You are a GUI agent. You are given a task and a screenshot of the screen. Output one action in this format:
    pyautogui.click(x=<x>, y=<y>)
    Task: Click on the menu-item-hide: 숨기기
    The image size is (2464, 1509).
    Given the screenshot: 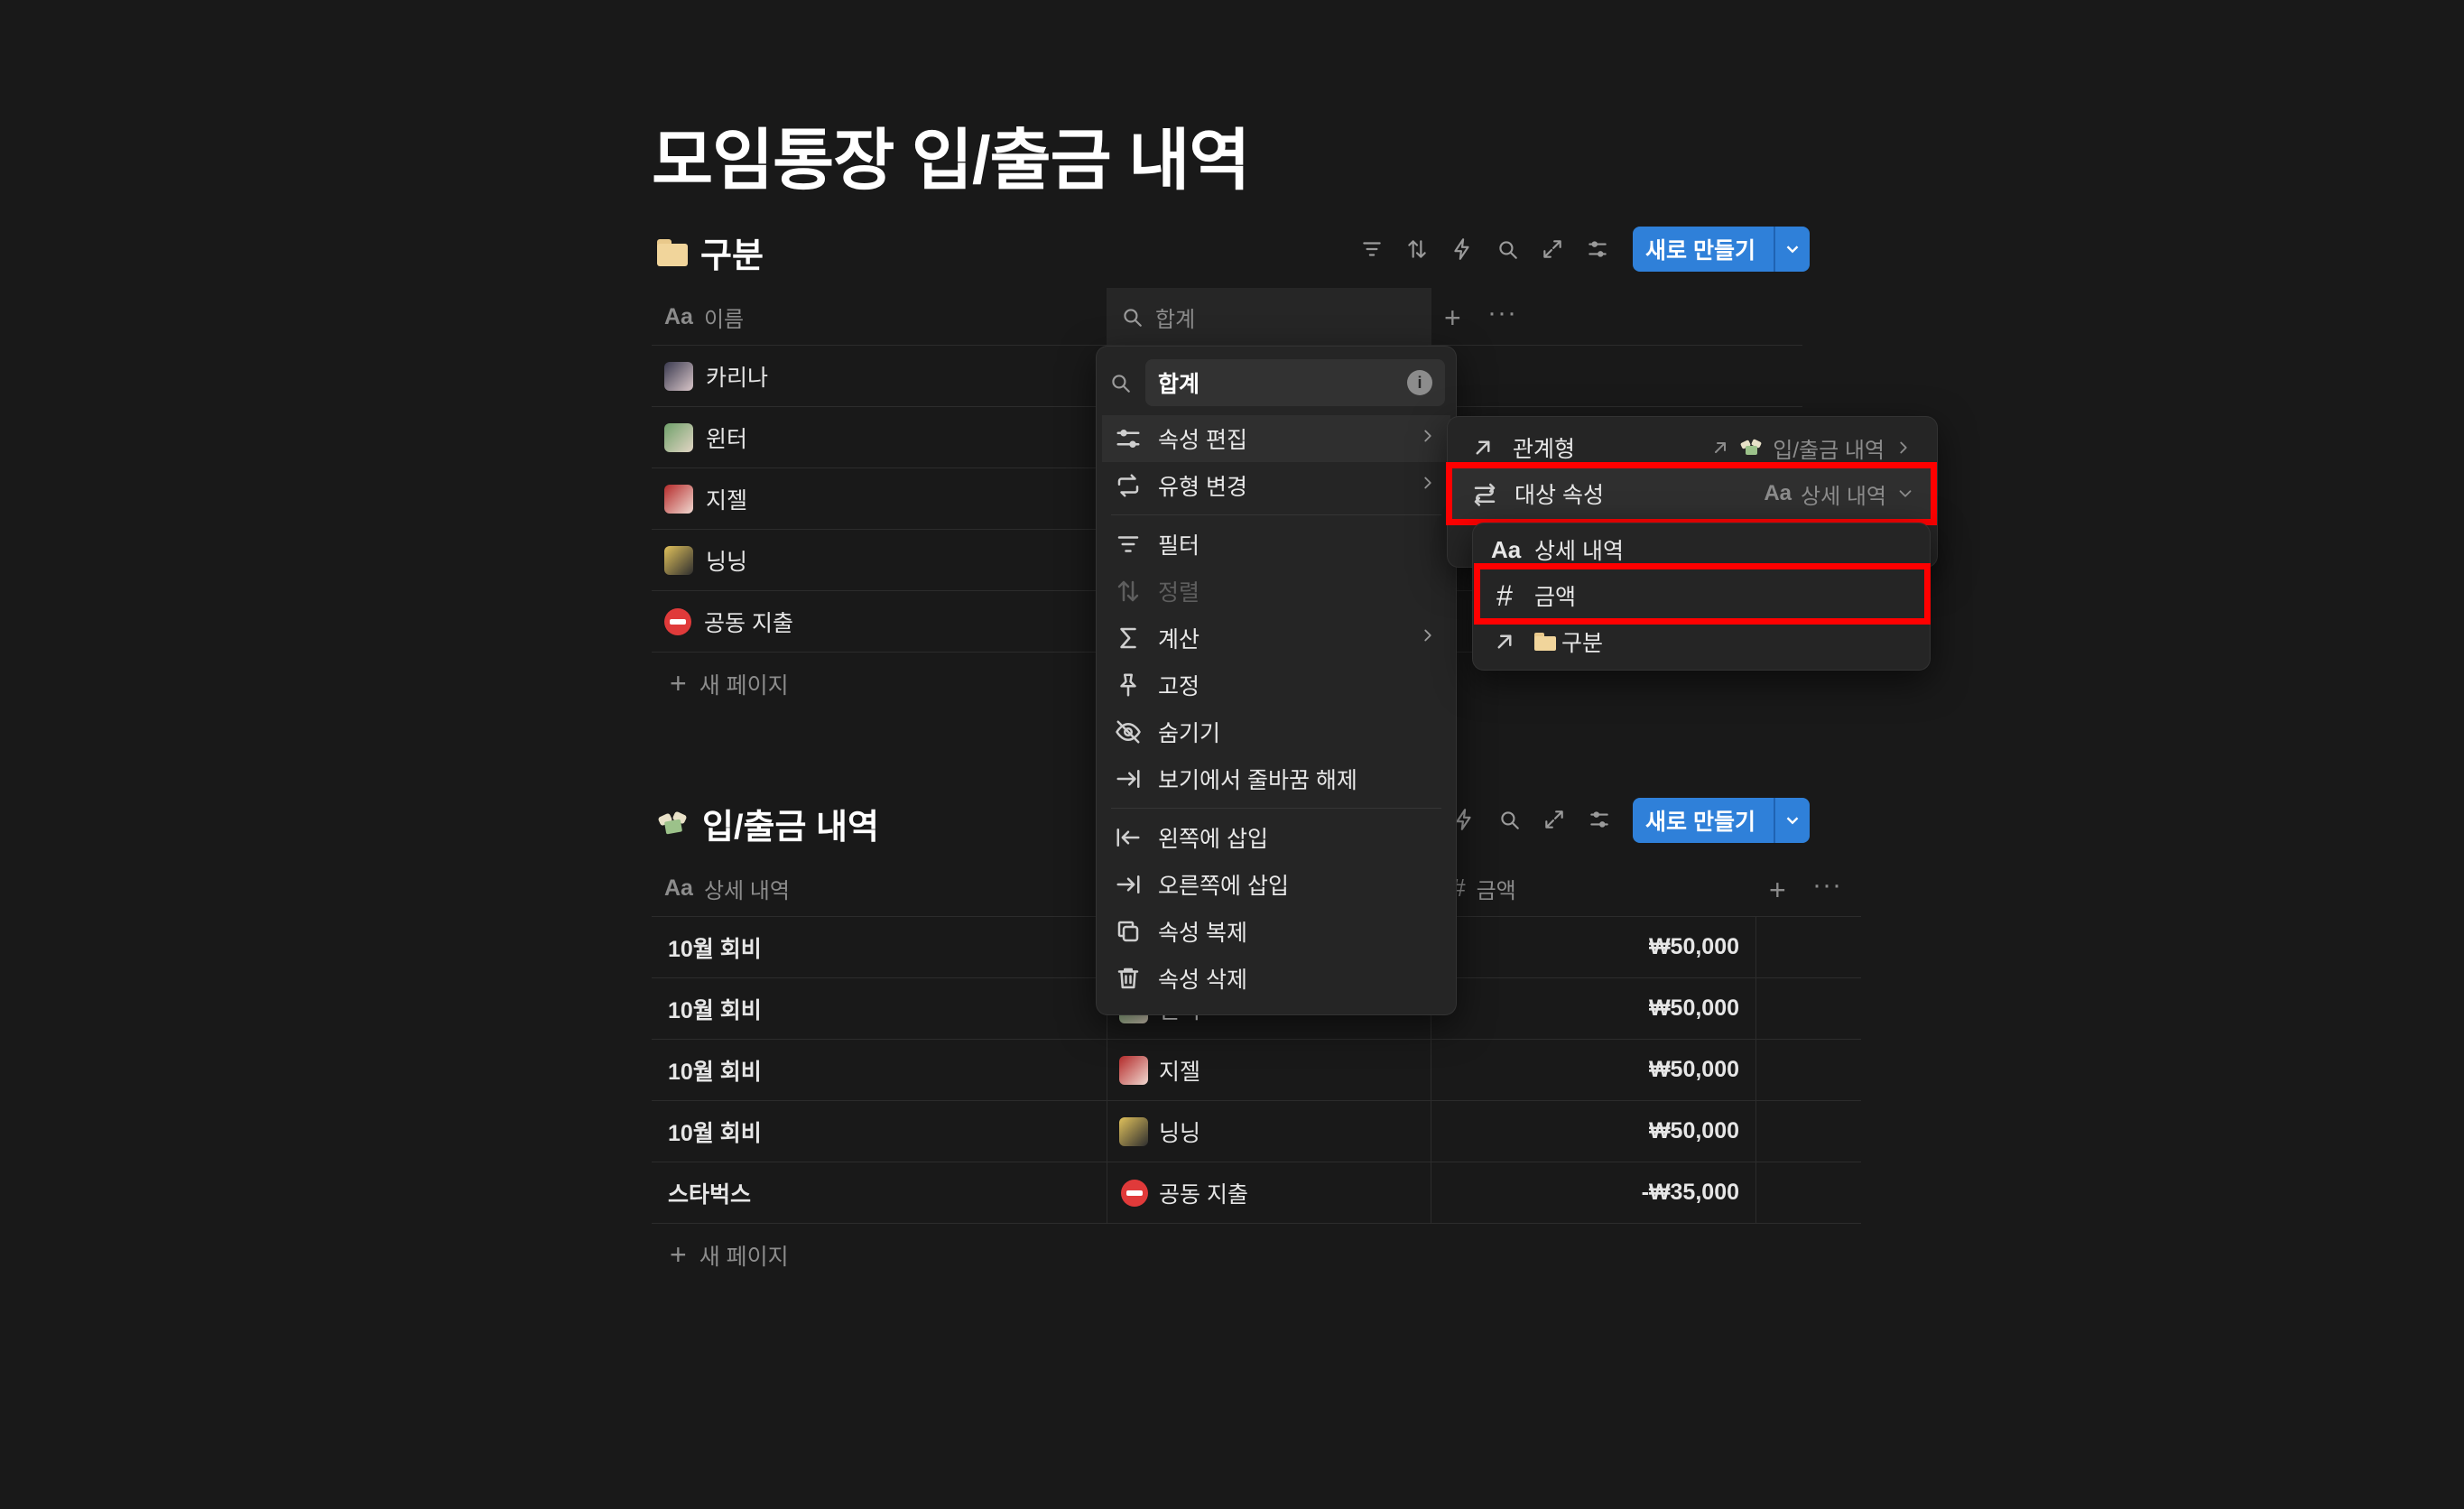 What is the action you would take?
    pyautogui.click(x=1276, y=731)
    